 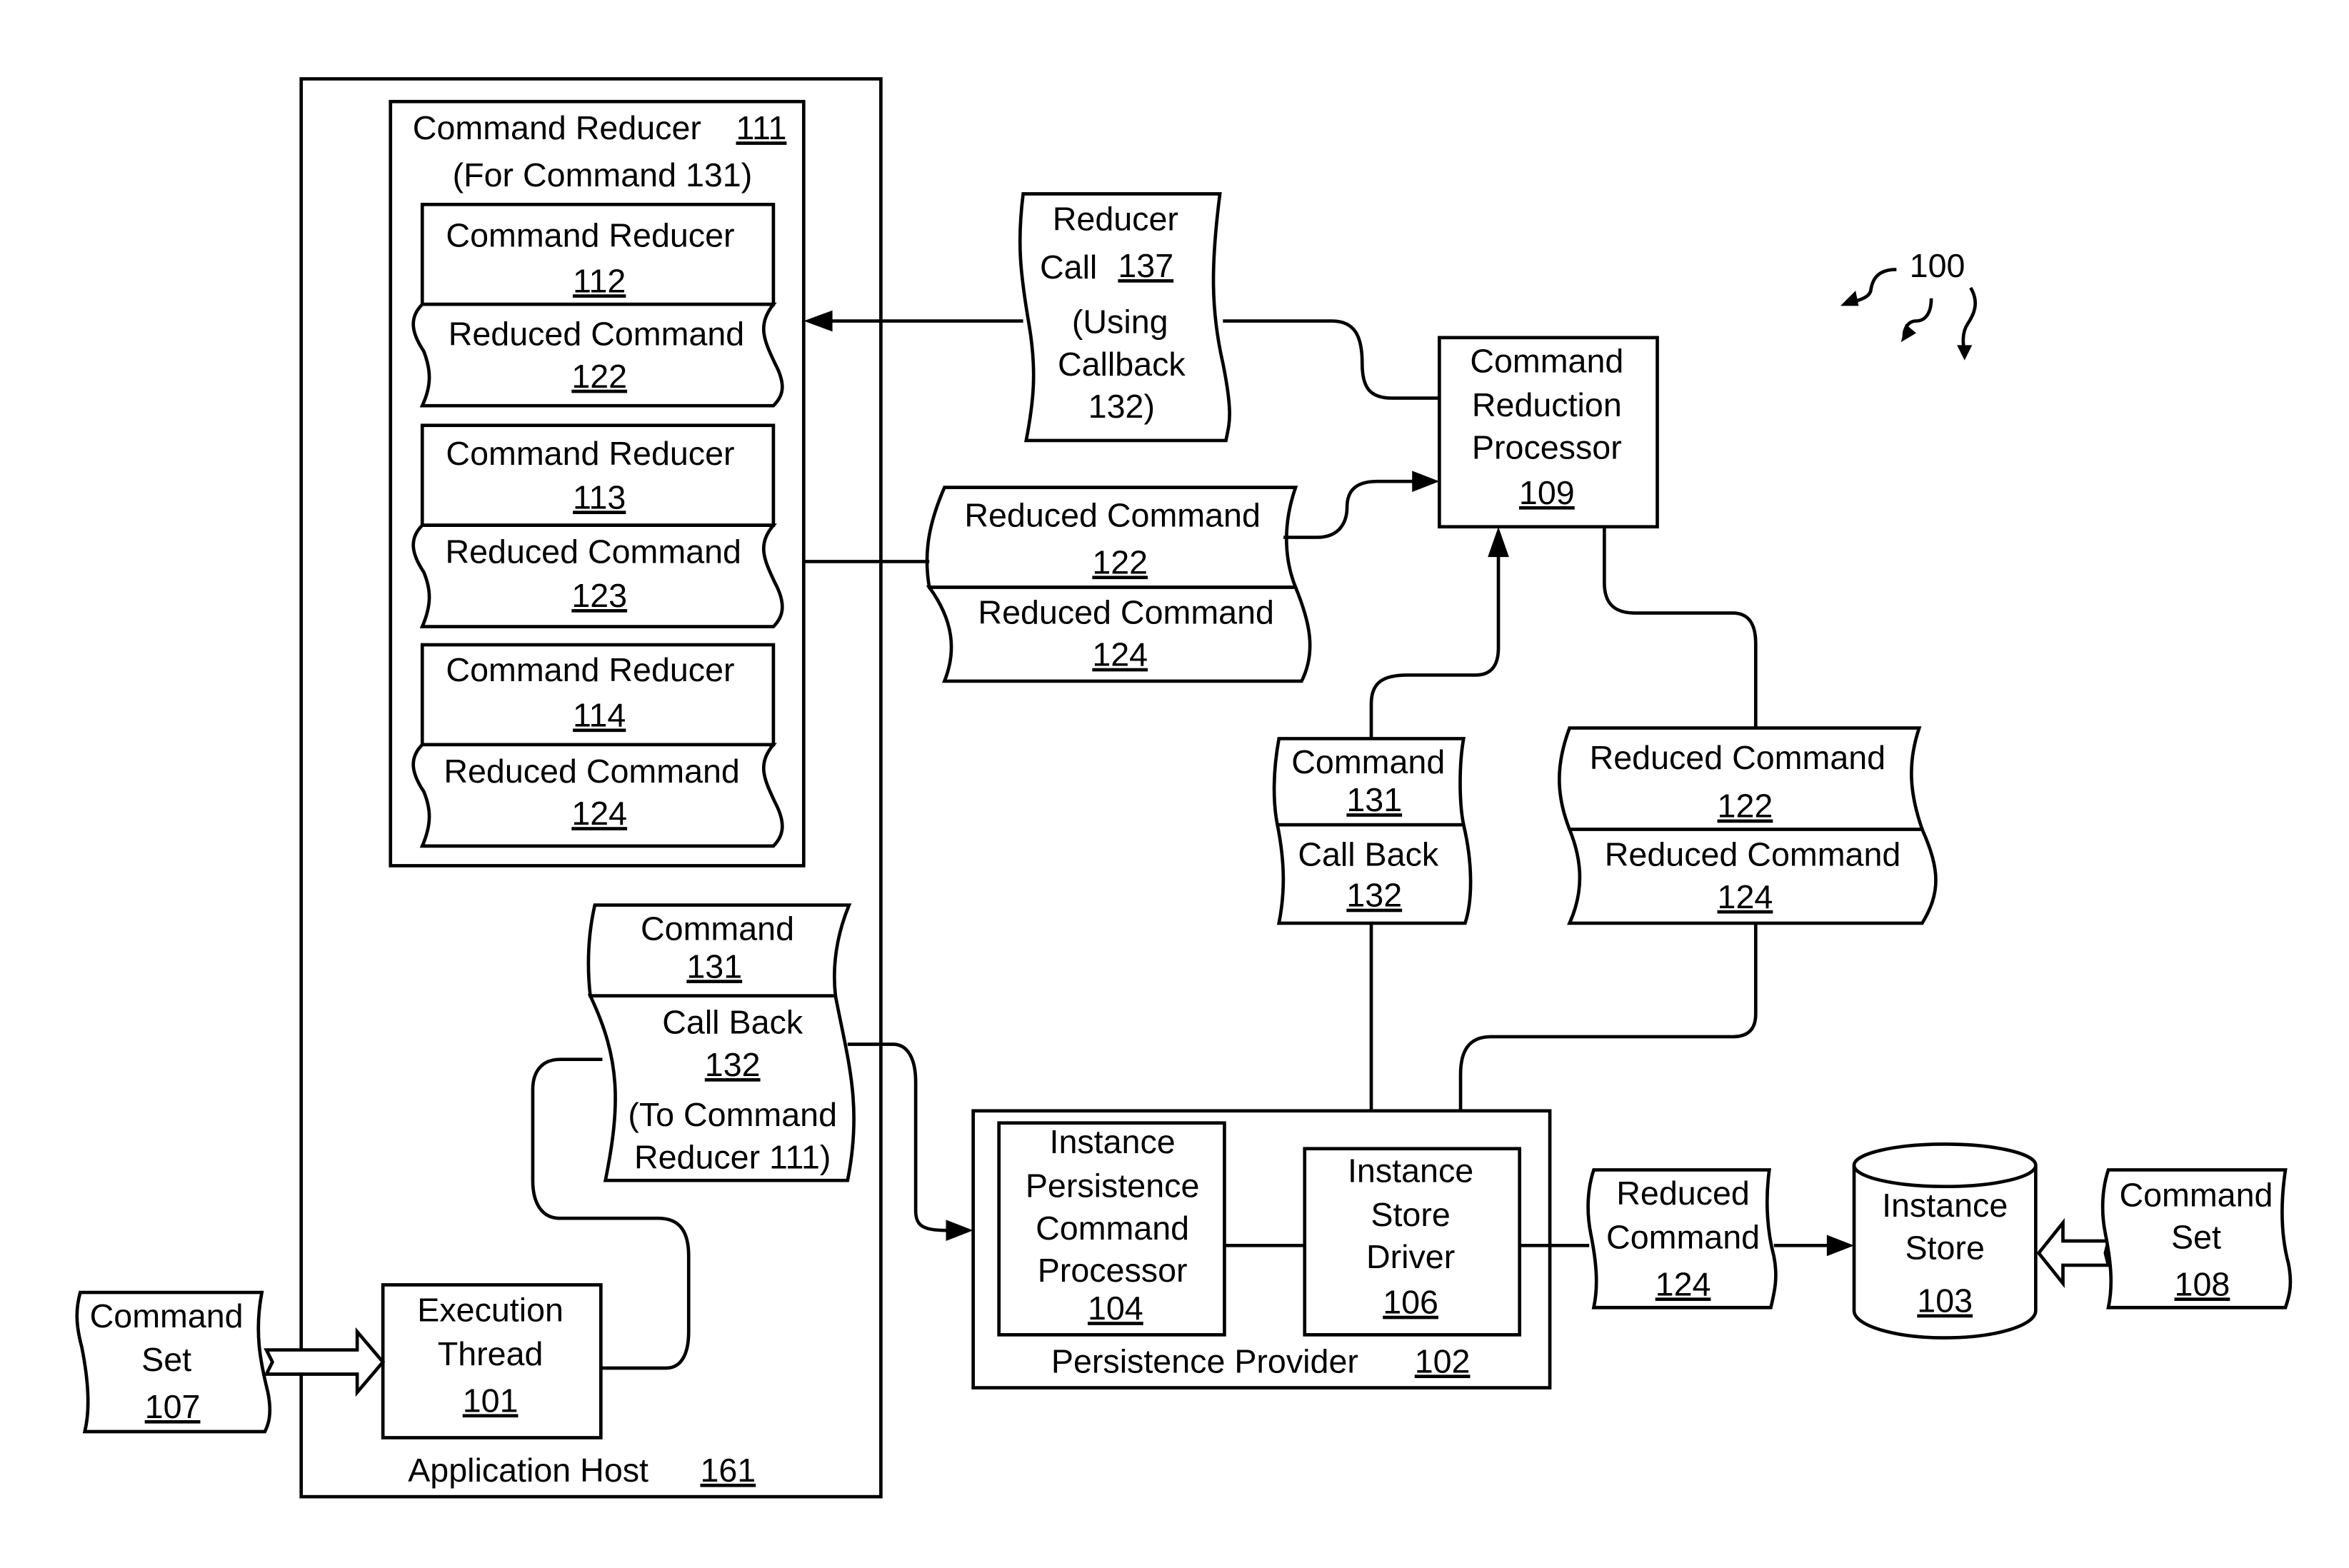 What do you see at coordinates (717, 928) in the screenshot?
I see `left-command-label: Command` at bounding box center [717, 928].